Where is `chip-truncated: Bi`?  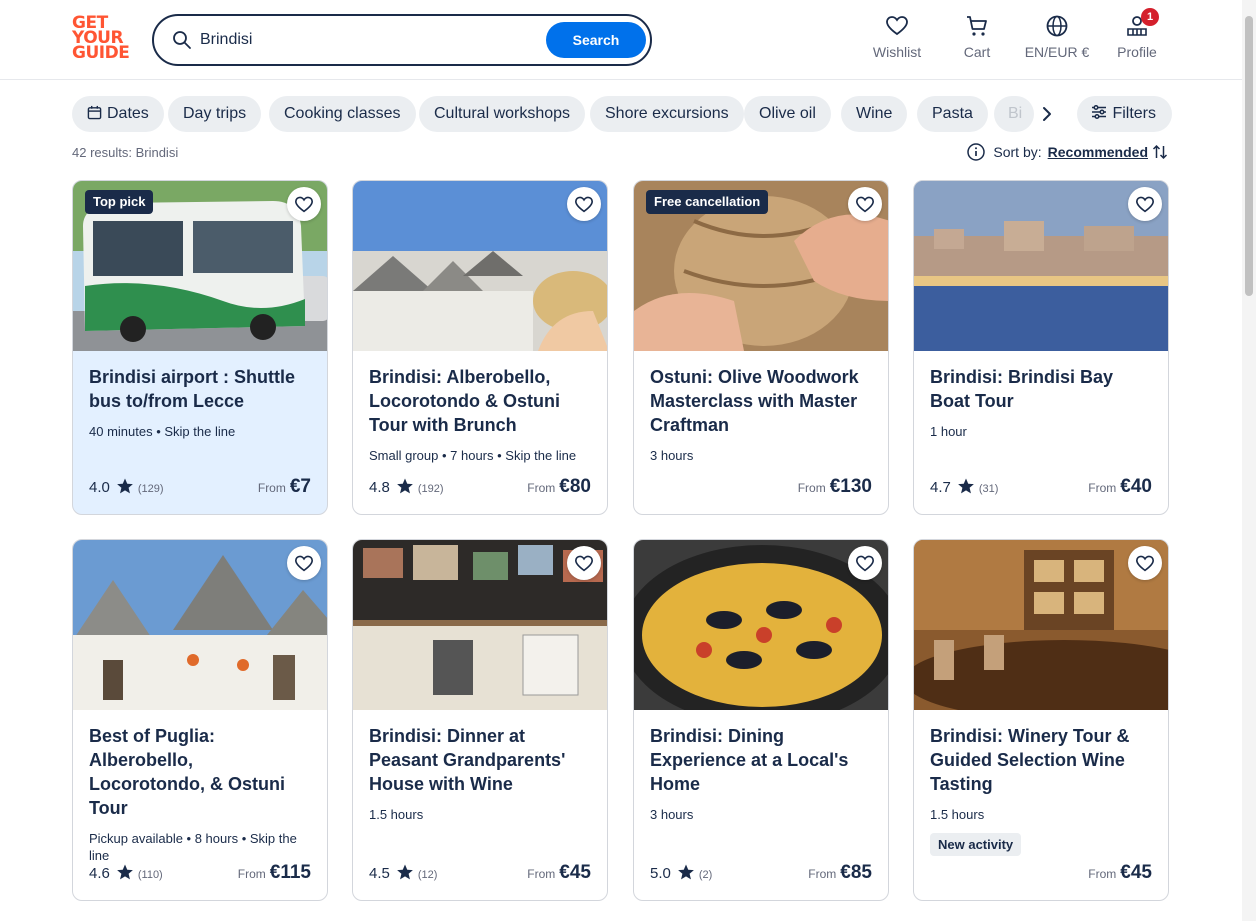 chip-truncated: Bi is located at coordinates (1014, 114).